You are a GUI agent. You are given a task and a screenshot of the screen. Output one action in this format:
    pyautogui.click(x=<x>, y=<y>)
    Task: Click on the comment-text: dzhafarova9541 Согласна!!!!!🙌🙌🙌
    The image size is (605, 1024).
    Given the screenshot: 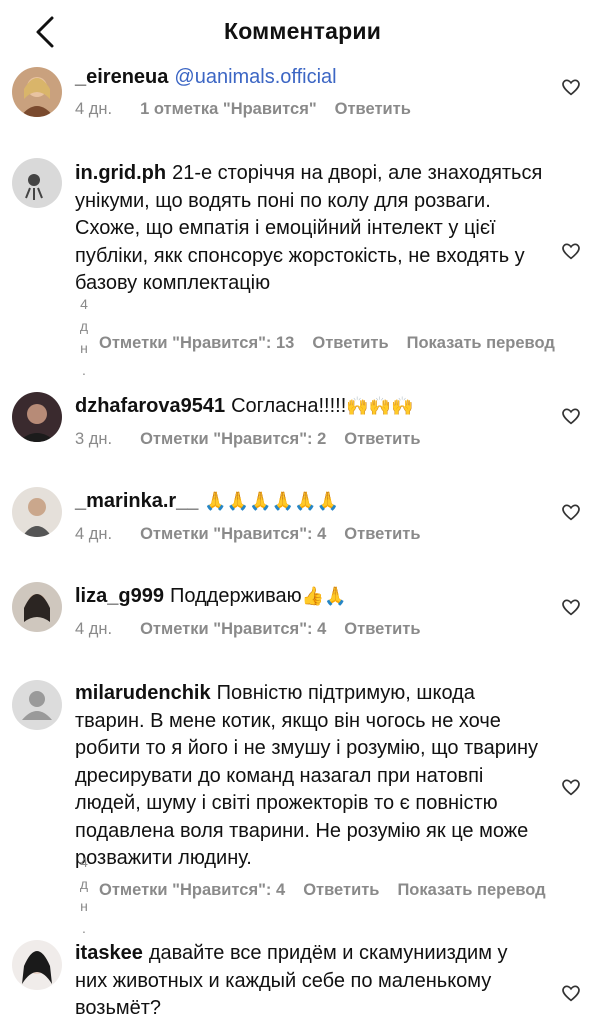 What is the action you would take?
    pyautogui.click(x=310, y=407)
    